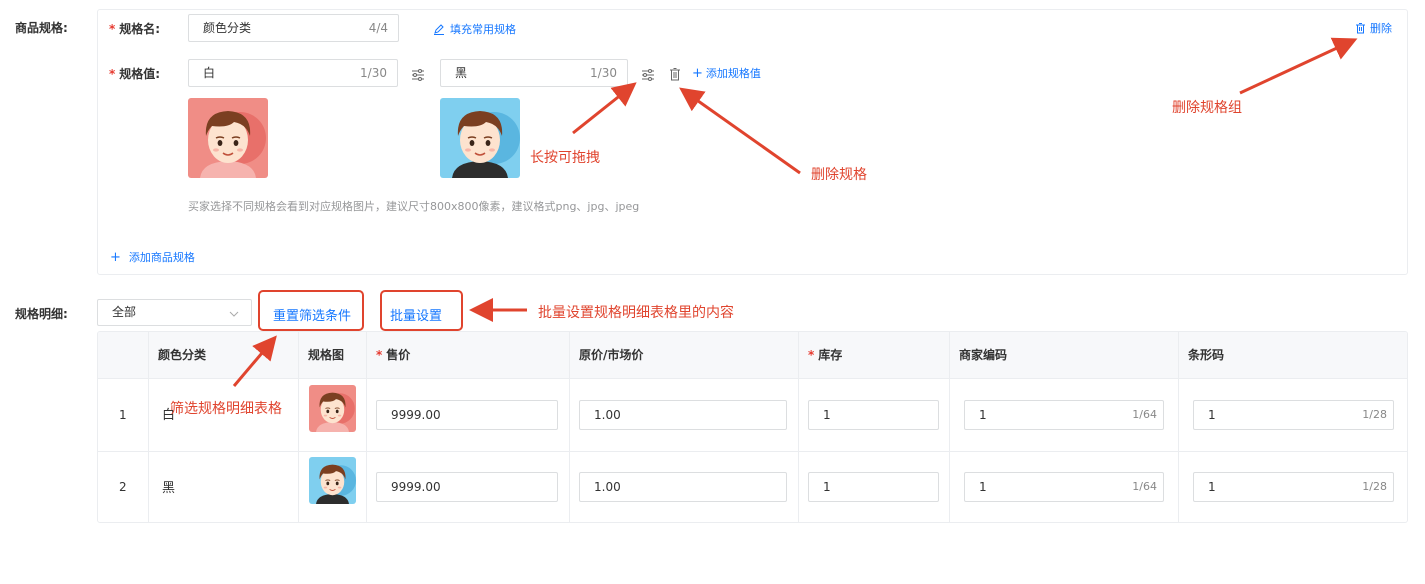 The height and width of the screenshot is (584, 1425). I want to click on annotation-delete-spec: 删除规格, so click(839, 175).